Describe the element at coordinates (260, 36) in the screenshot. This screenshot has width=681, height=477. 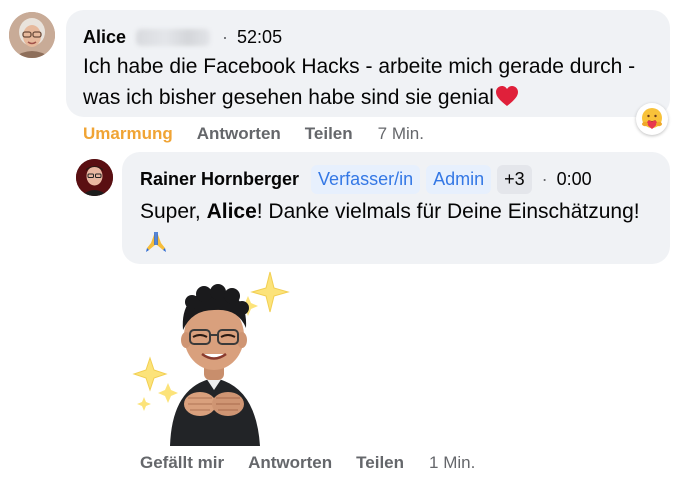
I see `comment-time: 52:05` at that location.